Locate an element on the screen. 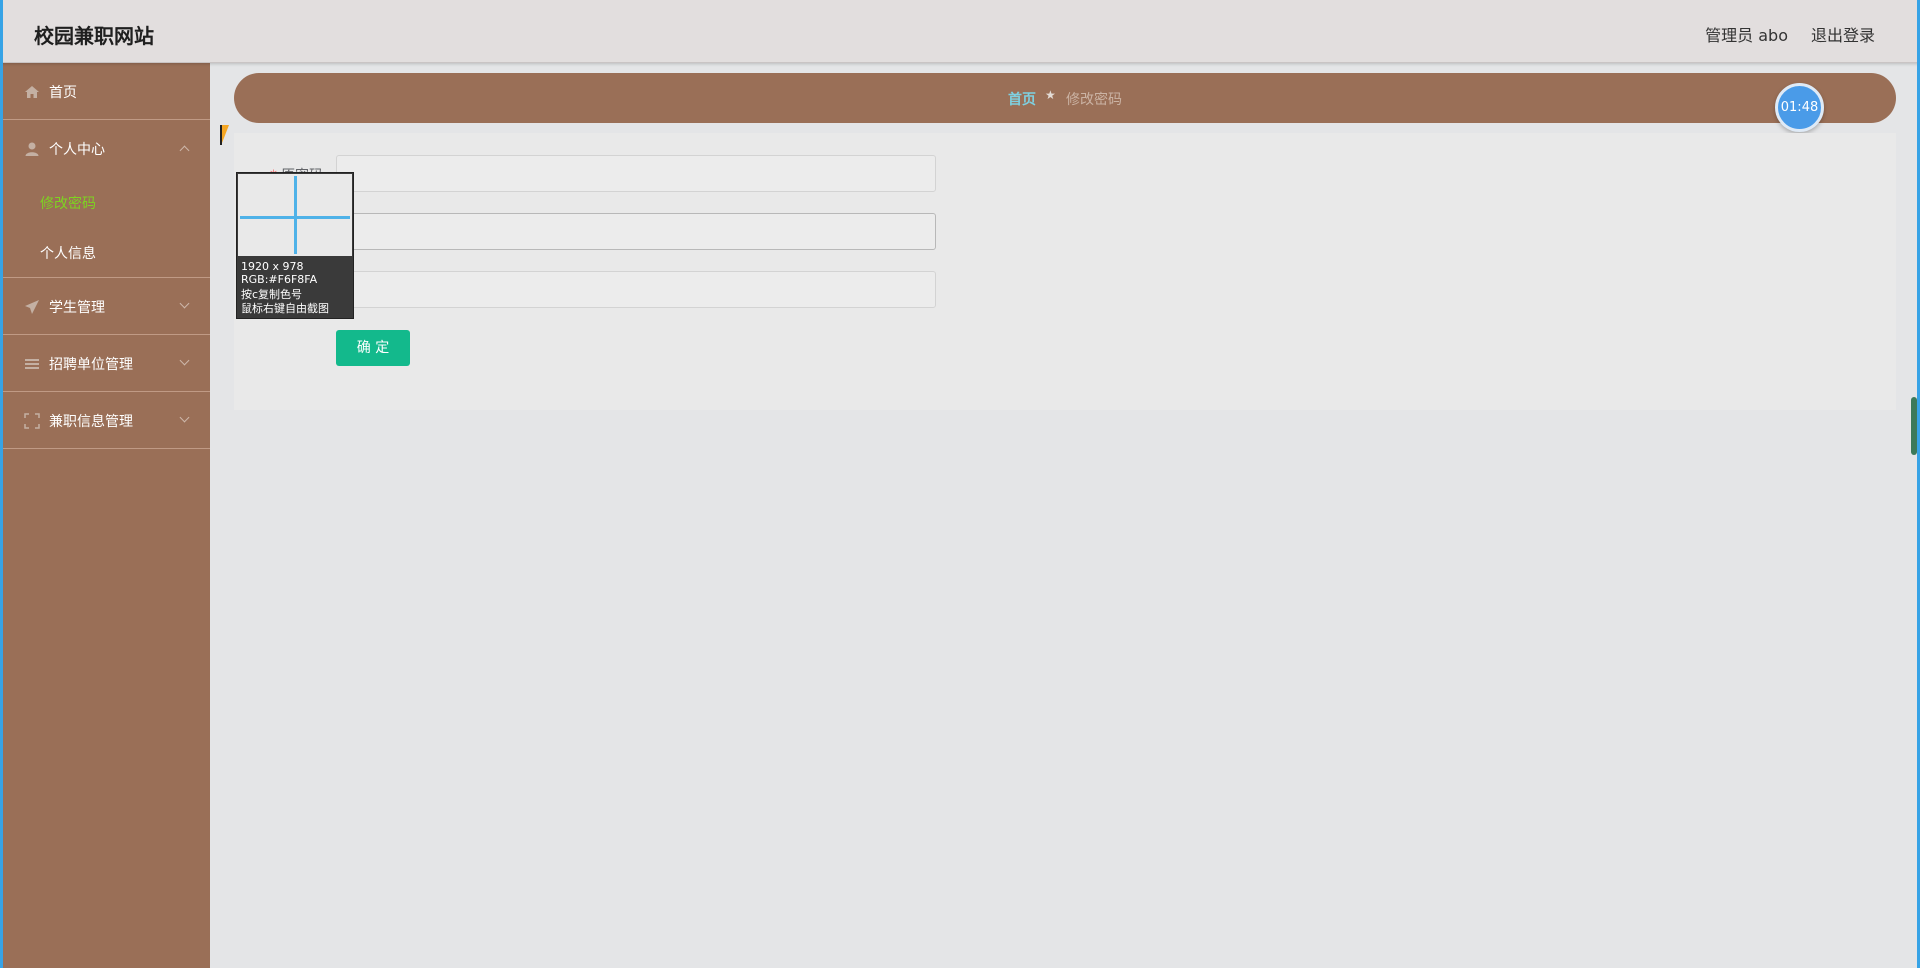 The height and width of the screenshot is (968, 1920). mouse-cursor-icon is located at coordinates (224, 135).